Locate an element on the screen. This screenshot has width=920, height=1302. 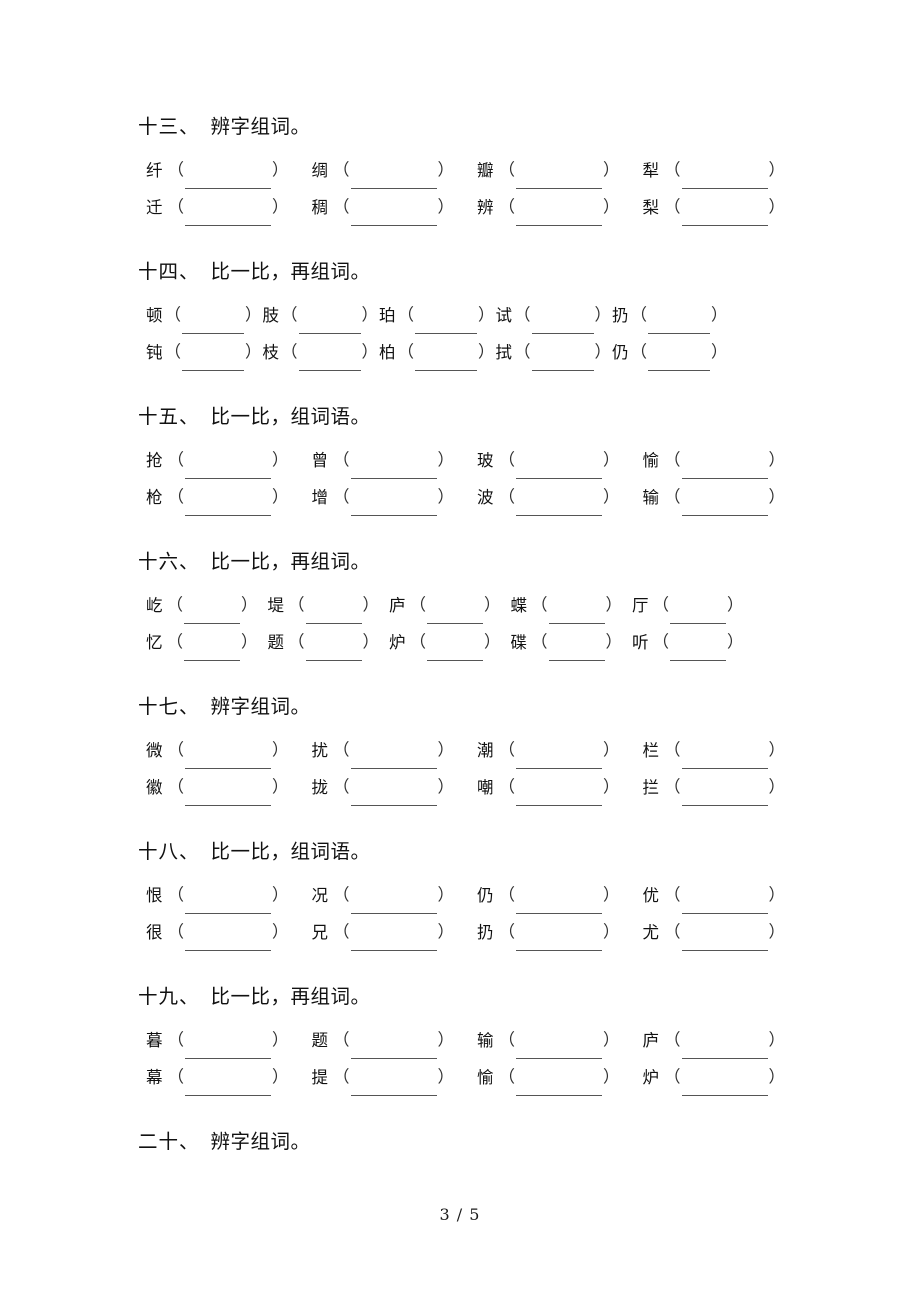
prompt-character: 潮 is located at coordinates (485, 750).